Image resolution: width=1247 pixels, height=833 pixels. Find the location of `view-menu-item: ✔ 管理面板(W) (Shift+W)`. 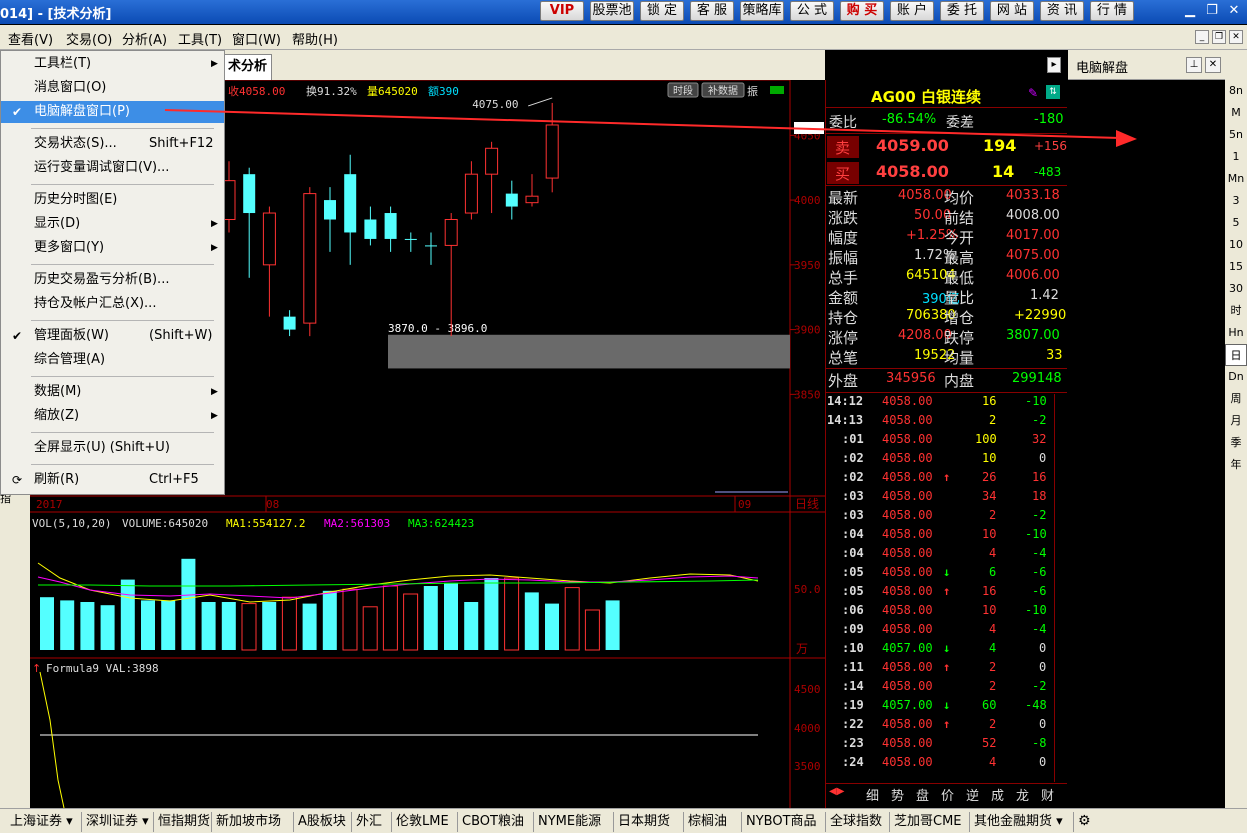

view-menu-item: ✔ 管理面板(W) (Shift+W) is located at coordinates (112, 336).